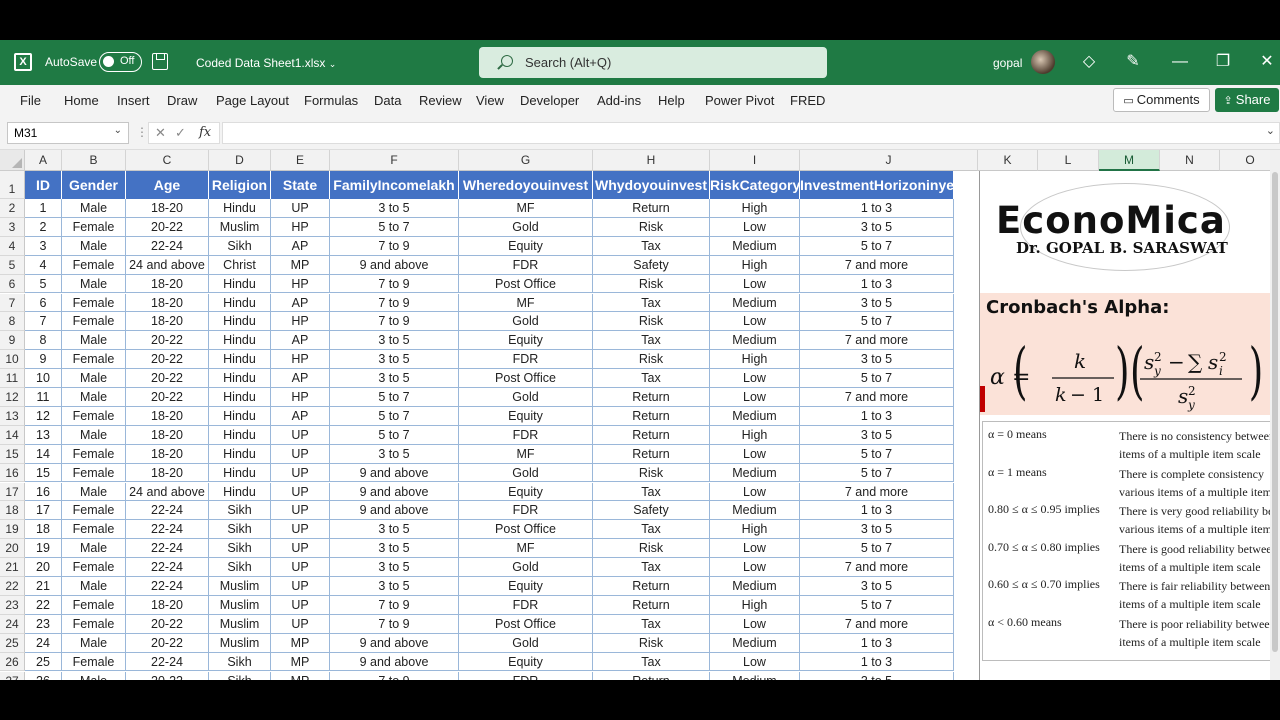 The image size is (1280, 720). Describe the element at coordinates (240, 185) in the screenshot. I see `header-cell: Religion` at that location.